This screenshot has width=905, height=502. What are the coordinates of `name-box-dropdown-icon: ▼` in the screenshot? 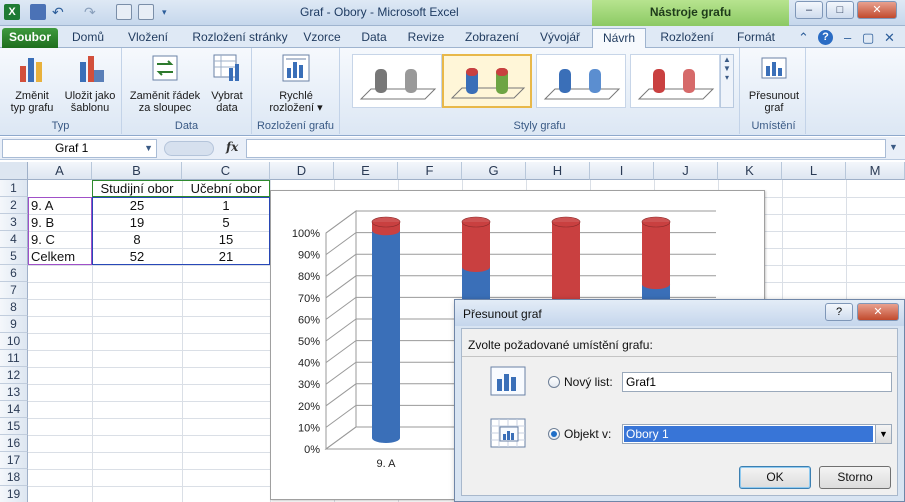 It's located at (148, 148).